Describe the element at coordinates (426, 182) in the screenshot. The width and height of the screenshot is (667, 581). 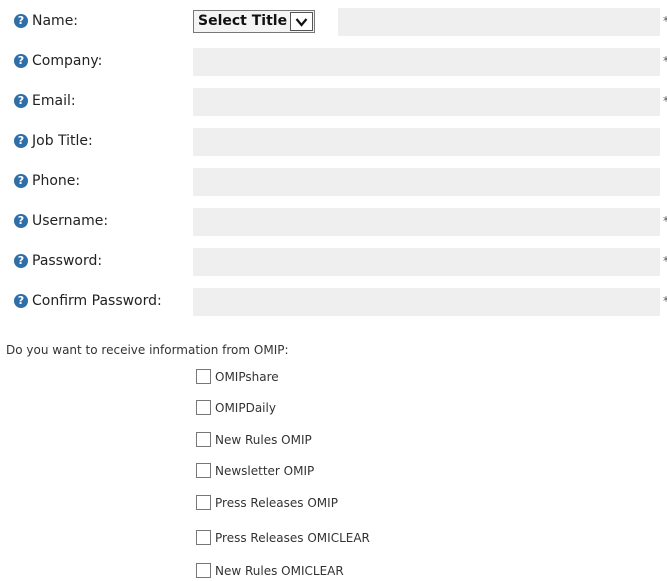
I see `phone-input` at that location.